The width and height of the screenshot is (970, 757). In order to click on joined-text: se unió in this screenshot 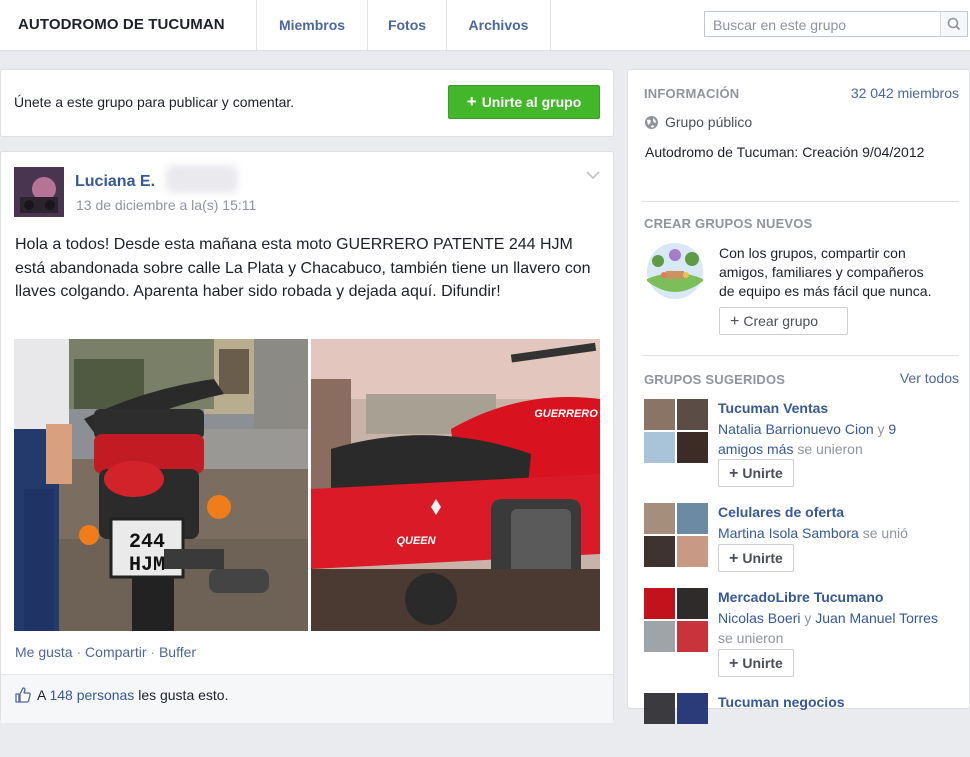, I will do `click(885, 533)`.